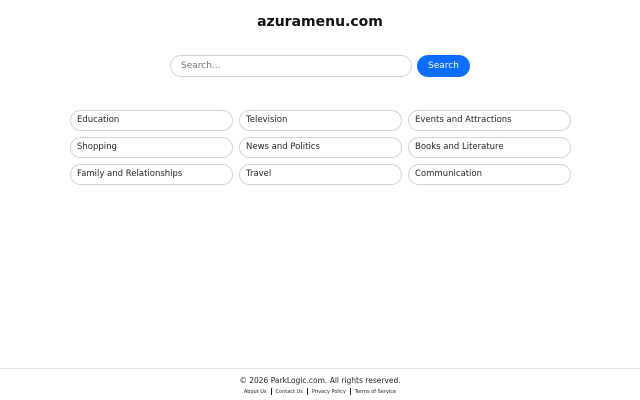 The image size is (640, 400). I want to click on category-family-and-relationships: Family and Relationships, so click(151, 174).